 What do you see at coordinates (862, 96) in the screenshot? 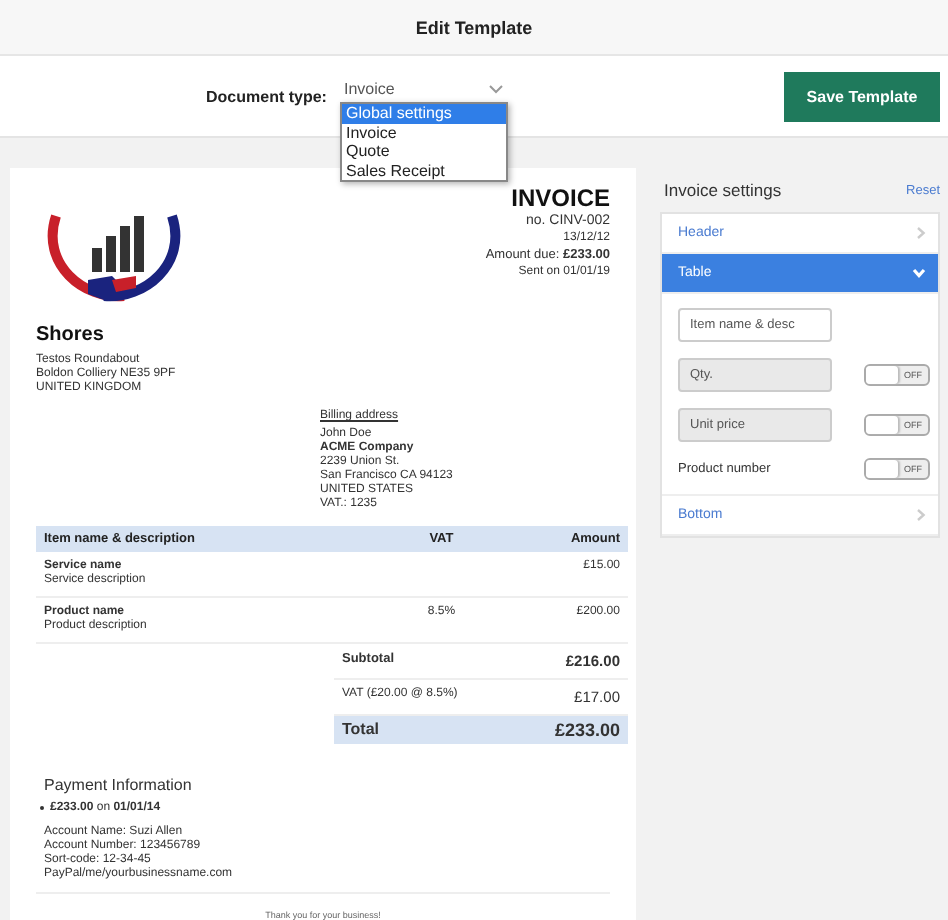
I see `save-template-button: Save Template` at bounding box center [862, 96].